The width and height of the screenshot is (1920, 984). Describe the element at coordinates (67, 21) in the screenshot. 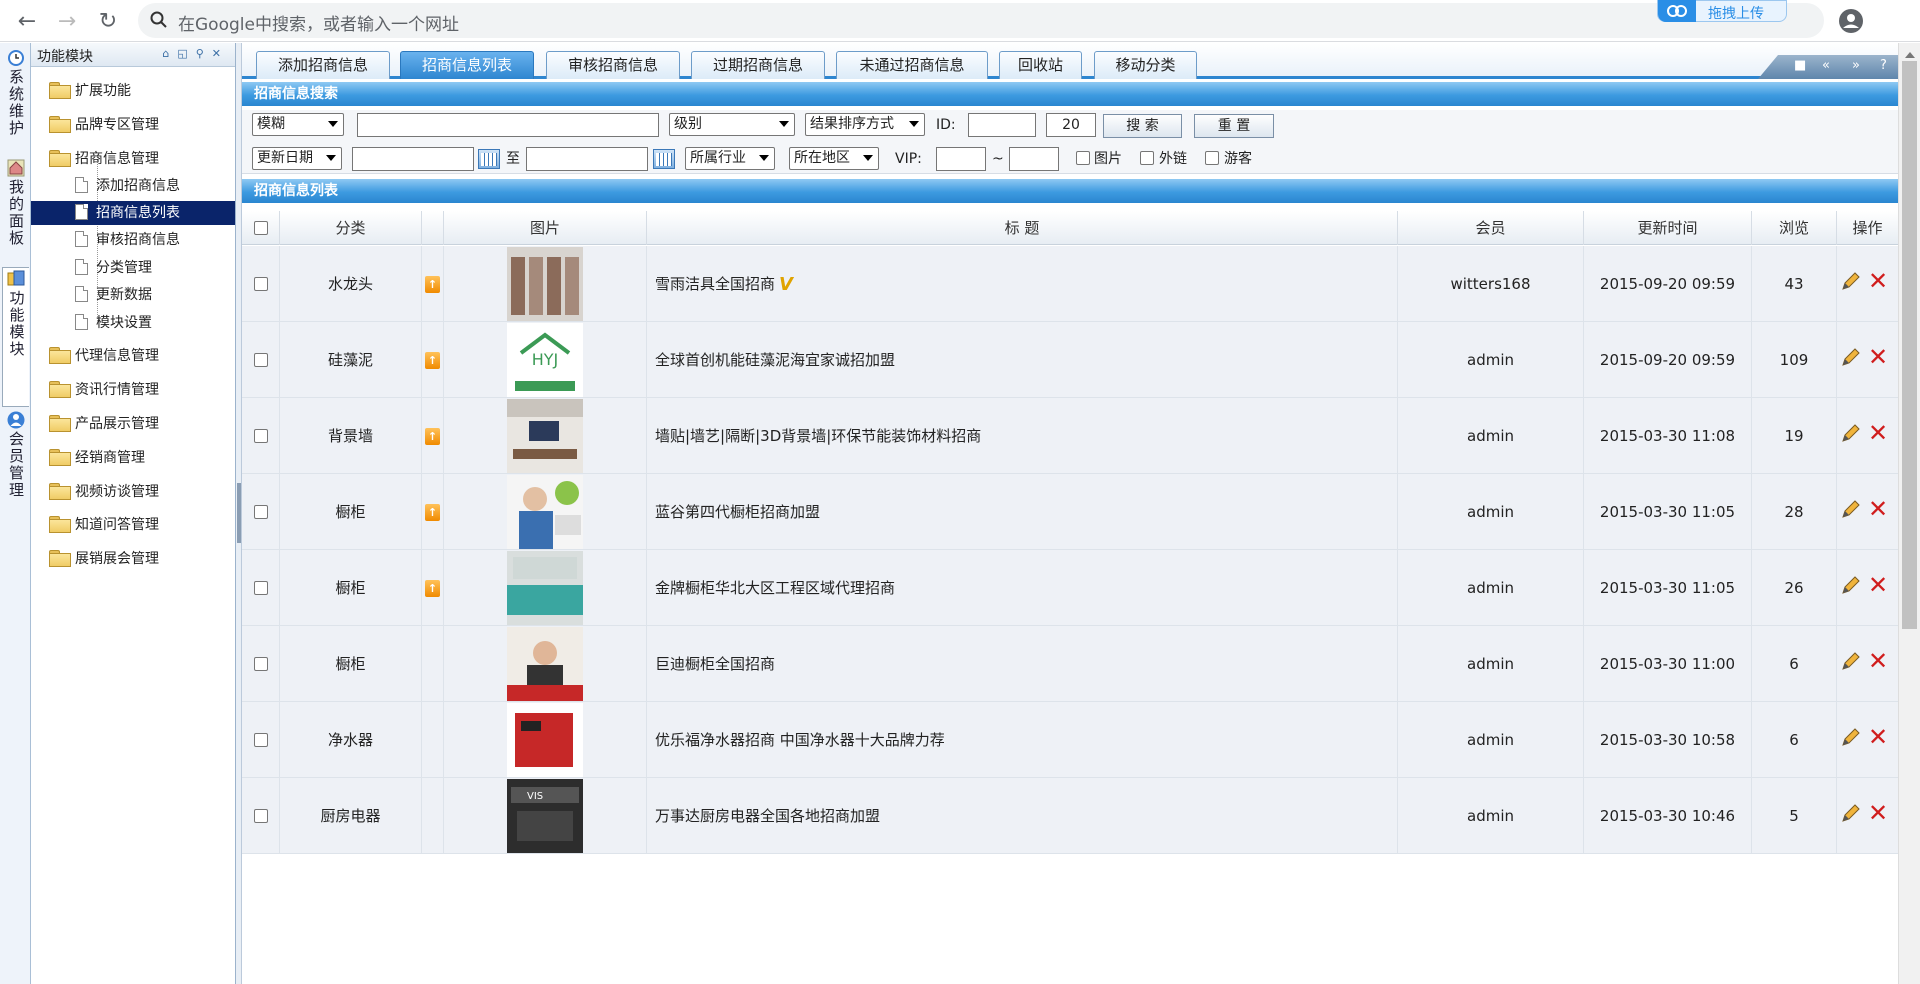

I see `forward-icon: →` at that location.